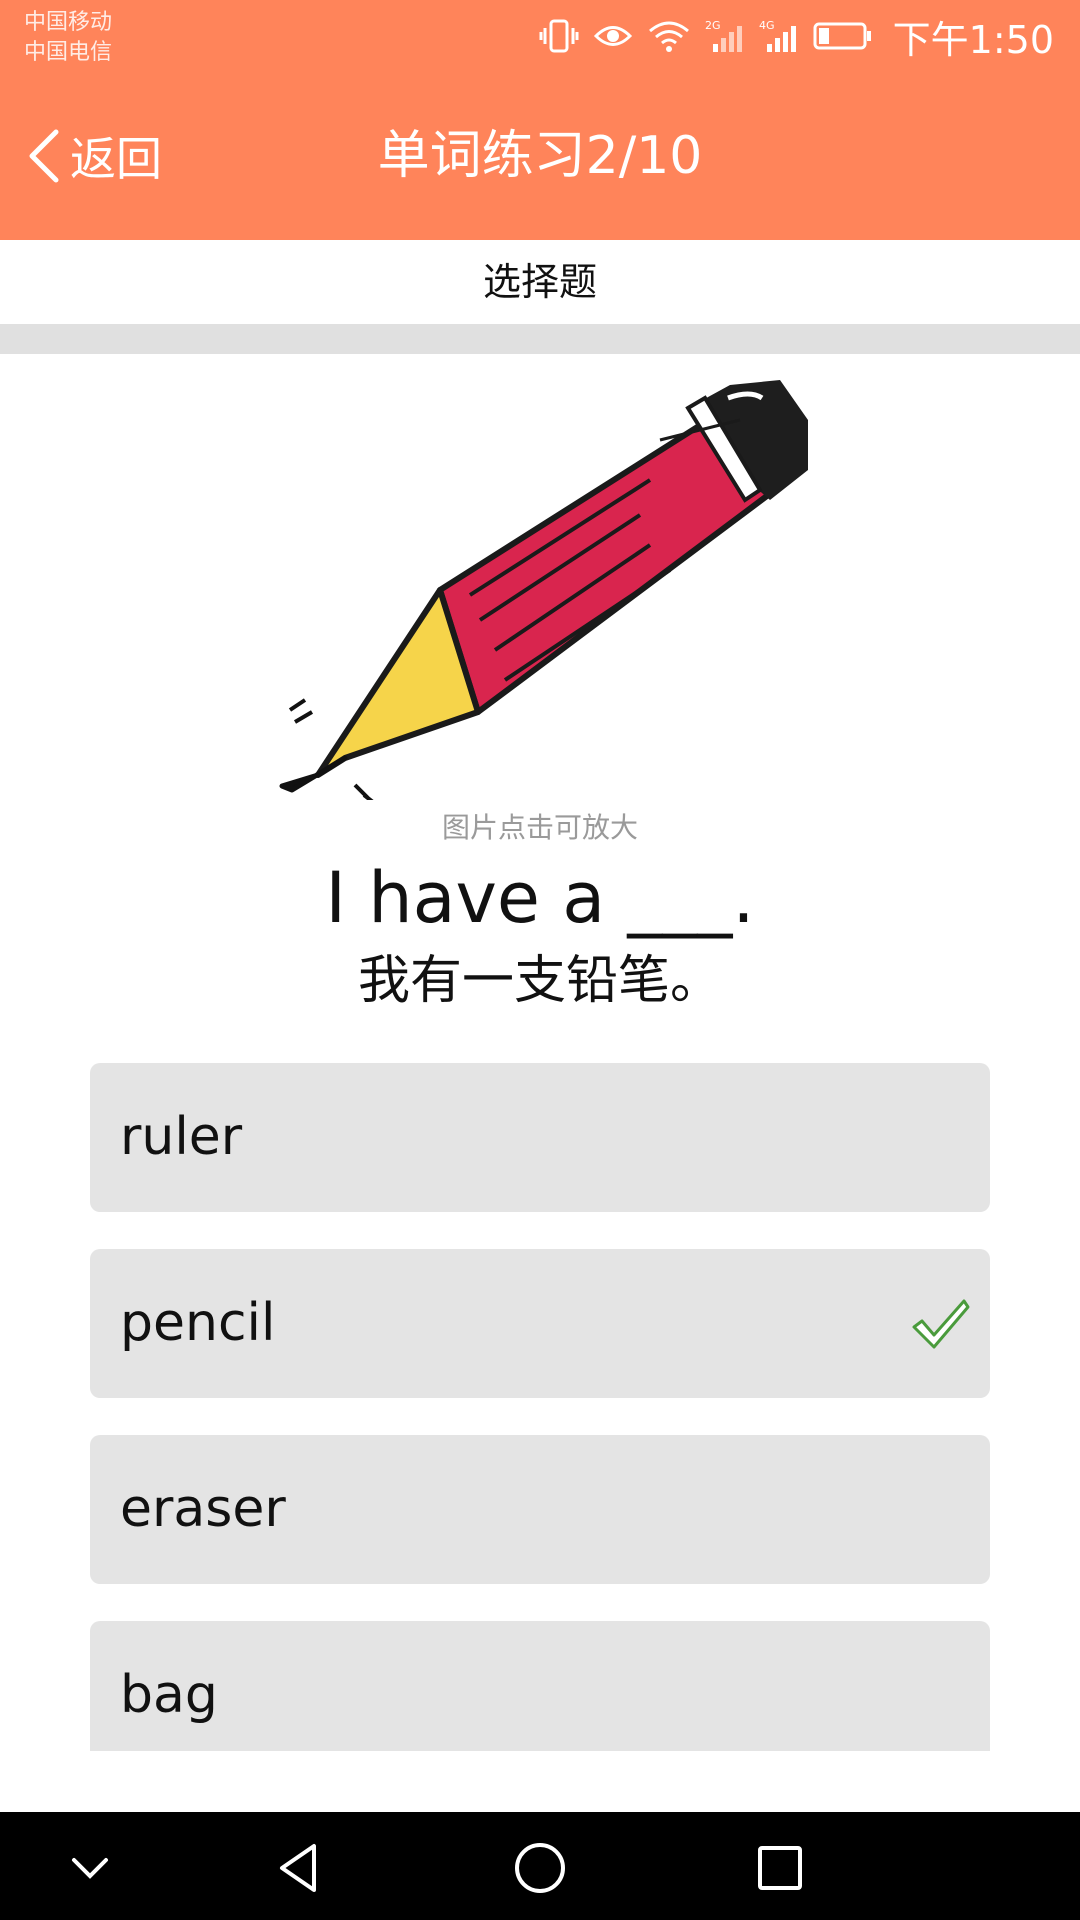 The height and width of the screenshot is (1920, 1080). I want to click on carrier-info: 中国移动 中国电信, so click(68, 38).